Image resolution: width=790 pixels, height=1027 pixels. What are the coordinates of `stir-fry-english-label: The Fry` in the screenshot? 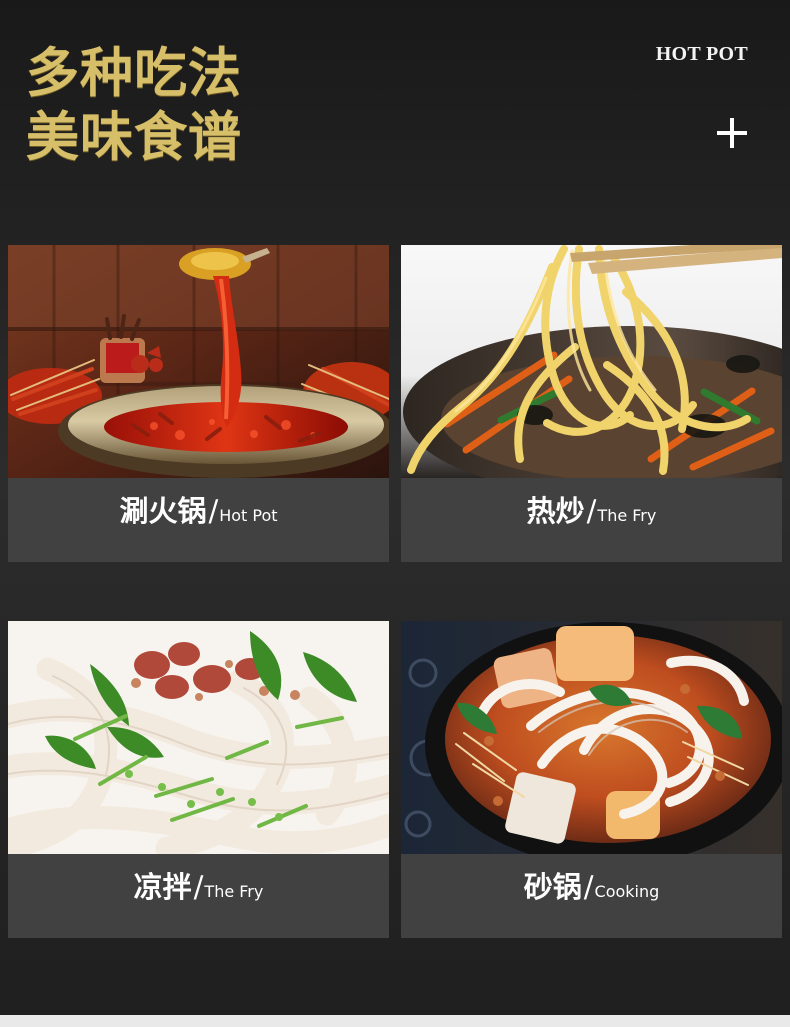 It's located at (627, 515).